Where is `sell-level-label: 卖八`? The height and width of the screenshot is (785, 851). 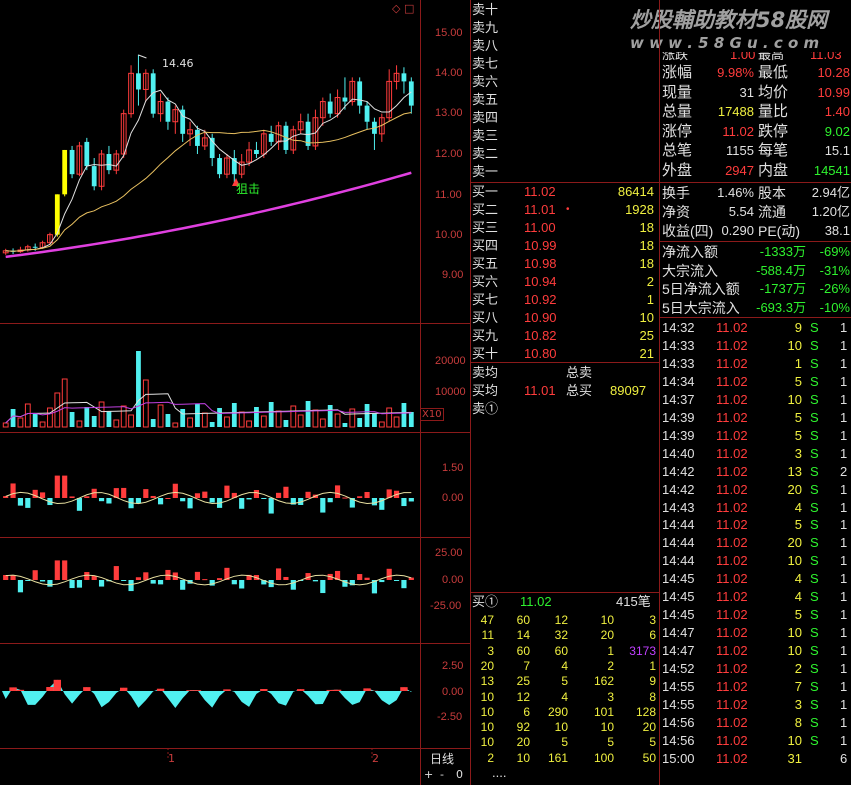 sell-level-label: 卖八 is located at coordinates (485, 46).